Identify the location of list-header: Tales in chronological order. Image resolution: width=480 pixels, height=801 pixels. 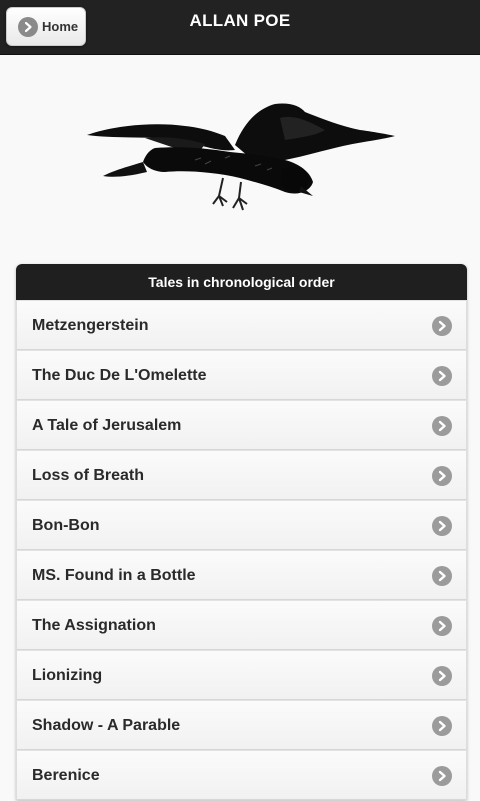
(241, 282).